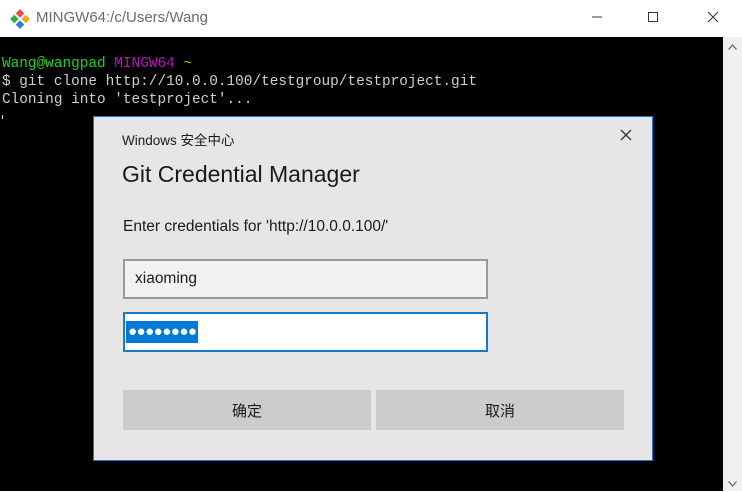 The height and width of the screenshot is (492, 742). Describe the element at coordinates (732, 264) in the screenshot. I see `vertical-scrollbar` at that location.